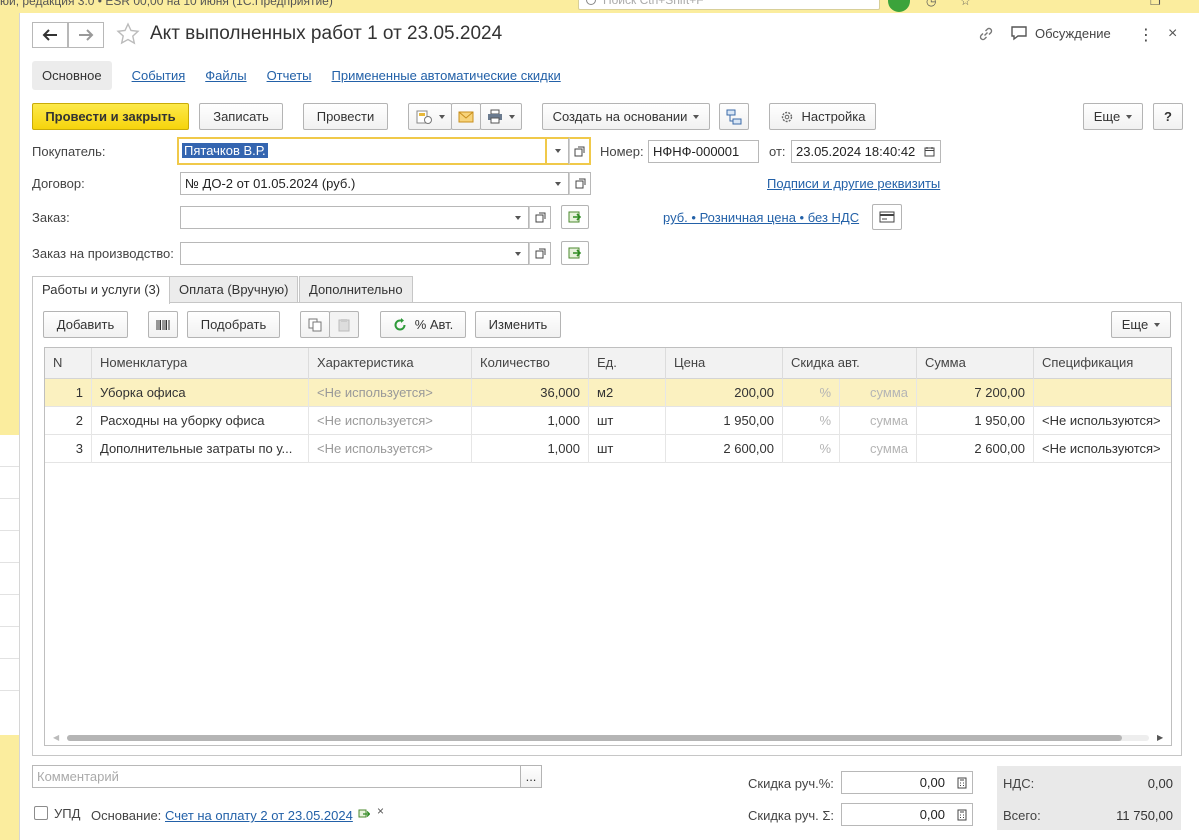 The height and width of the screenshot is (840, 1199). I want to click on scroll-right-icon: ▶, so click(1160, 737).